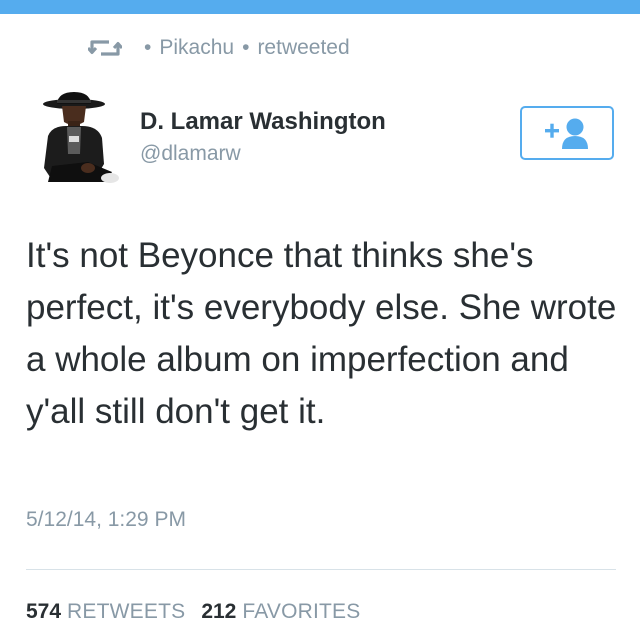  What do you see at coordinates (43, 611) in the screenshot?
I see `retweets-count: 574` at bounding box center [43, 611].